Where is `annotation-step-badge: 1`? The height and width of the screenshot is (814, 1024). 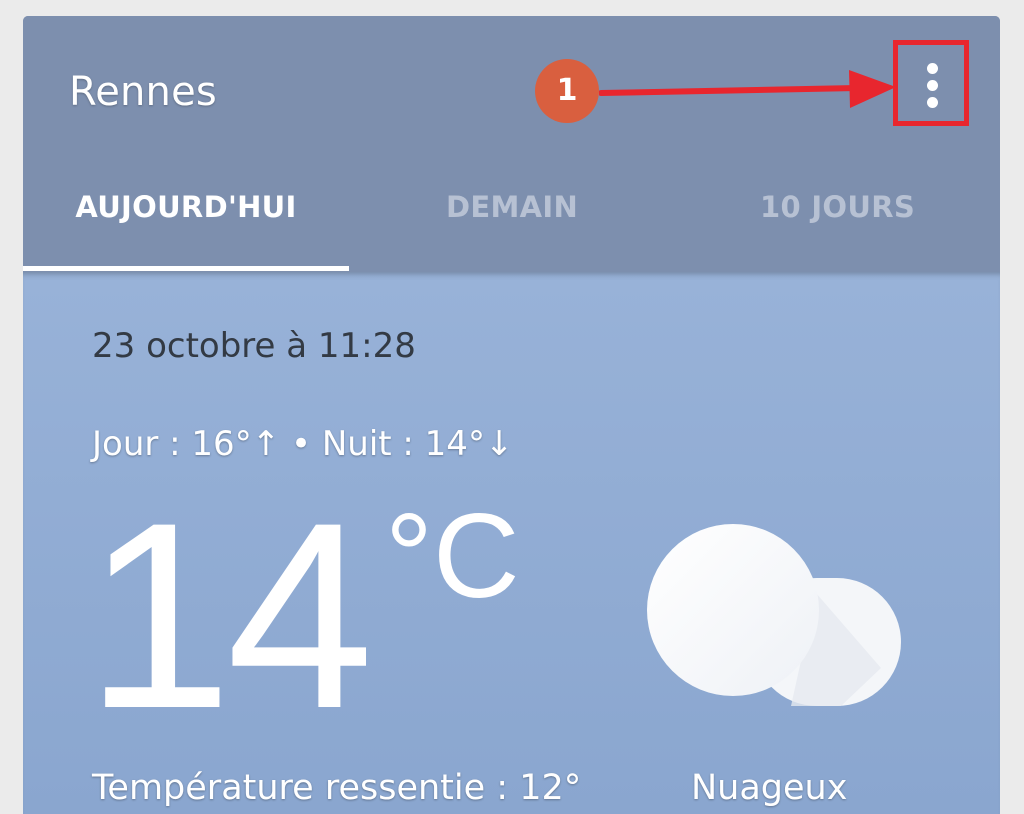 annotation-step-badge: 1 is located at coordinates (567, 91).